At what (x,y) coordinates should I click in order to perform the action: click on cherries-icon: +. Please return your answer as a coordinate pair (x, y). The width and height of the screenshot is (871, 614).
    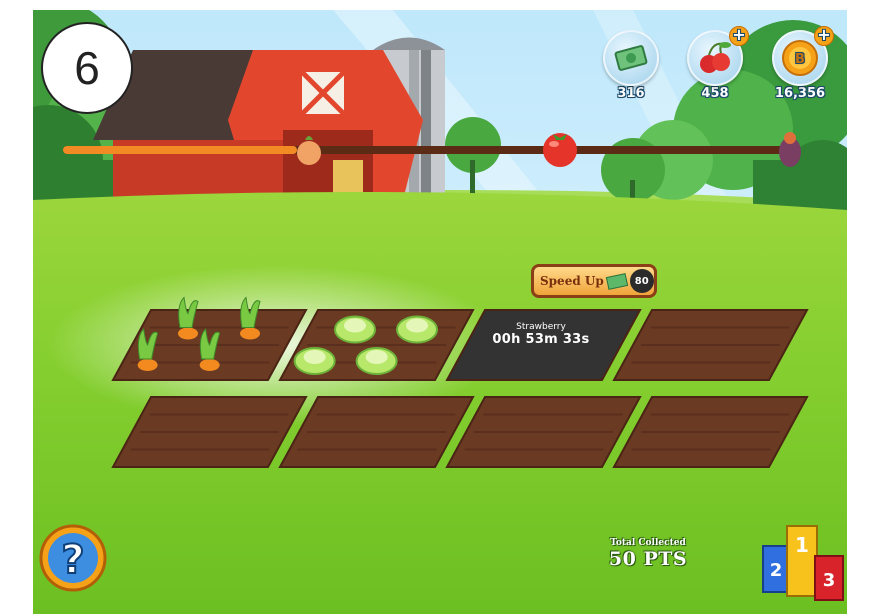
    Looking at the image, I should click on (718, 56).